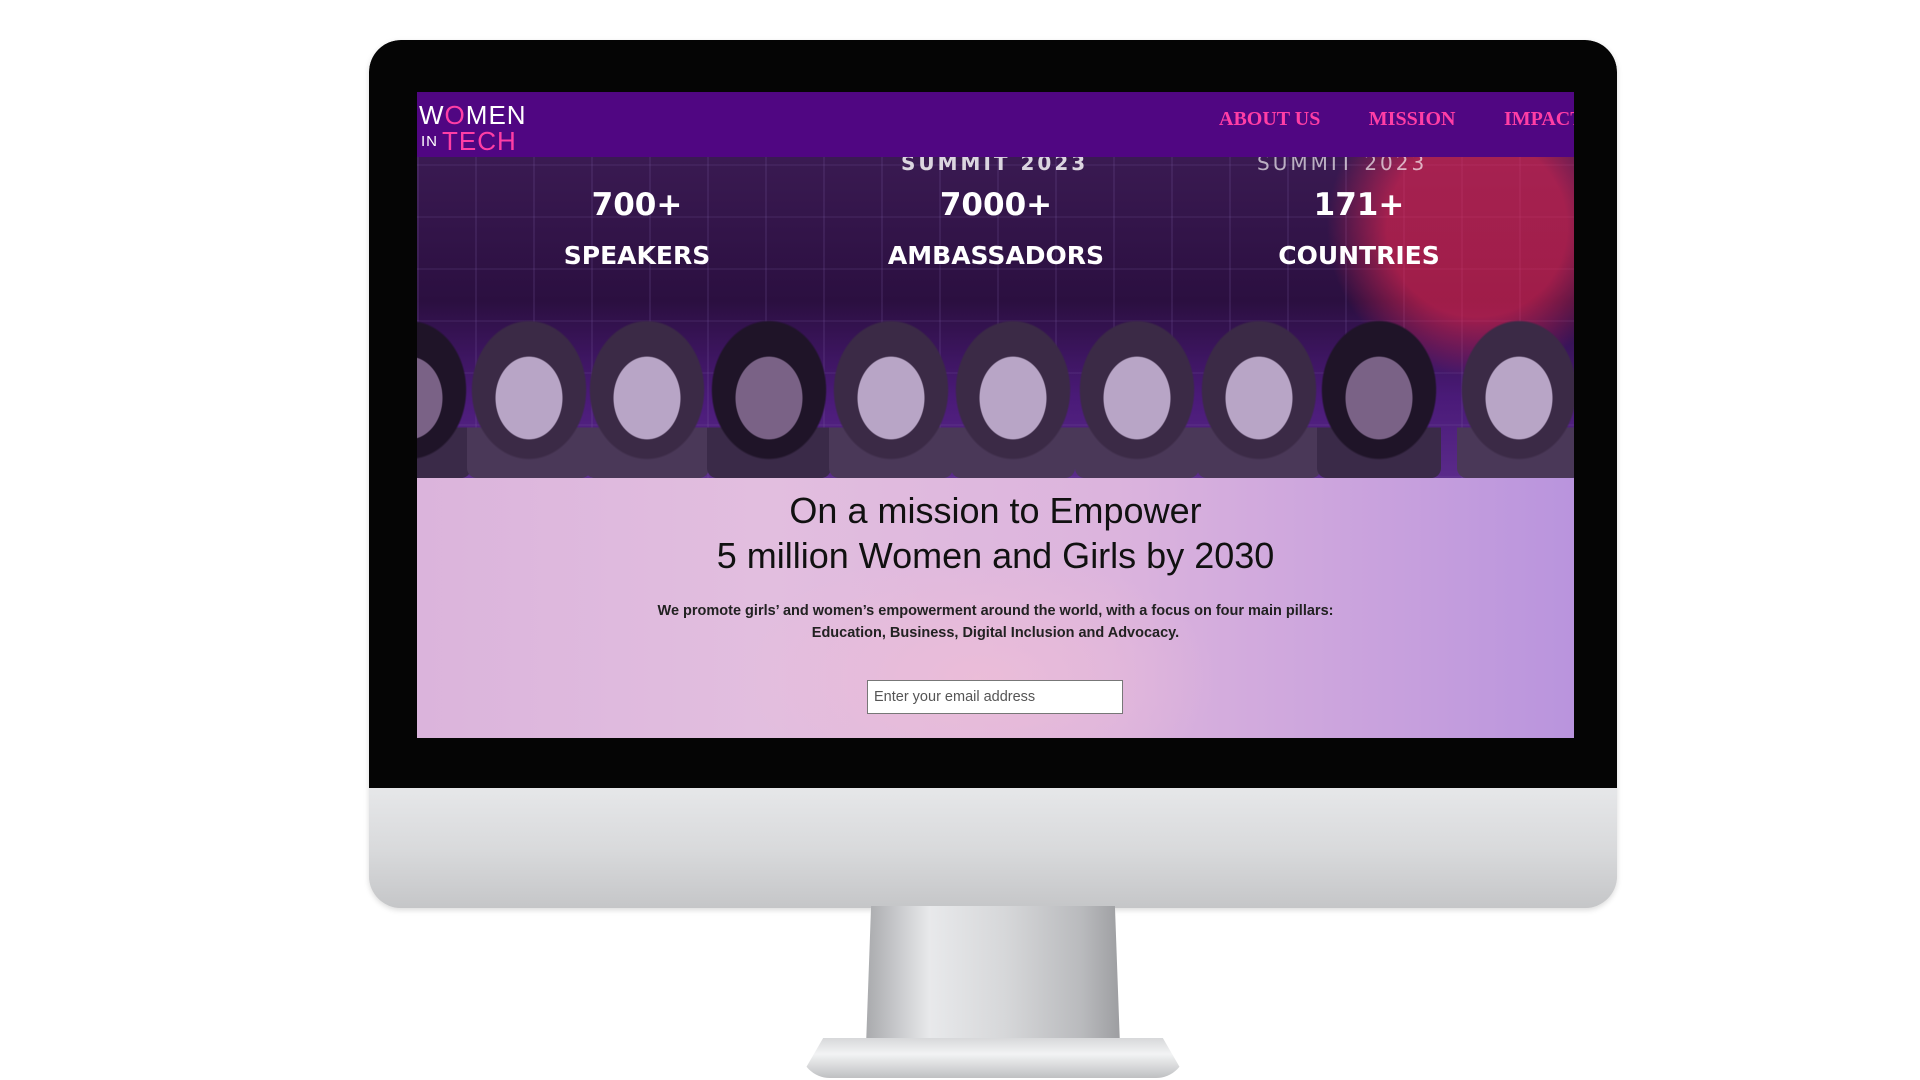  What do you see at coordinates (1359, 228) in the screenshot?
I see `stat-countries: 171+ COUNTRIES` at bounding box center [1359, 228].